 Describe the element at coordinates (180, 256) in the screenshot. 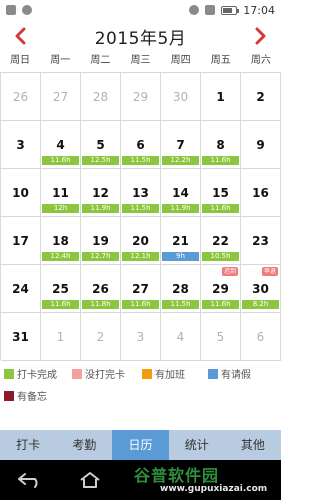

I see `work-hours-bar: 9h` at that location.